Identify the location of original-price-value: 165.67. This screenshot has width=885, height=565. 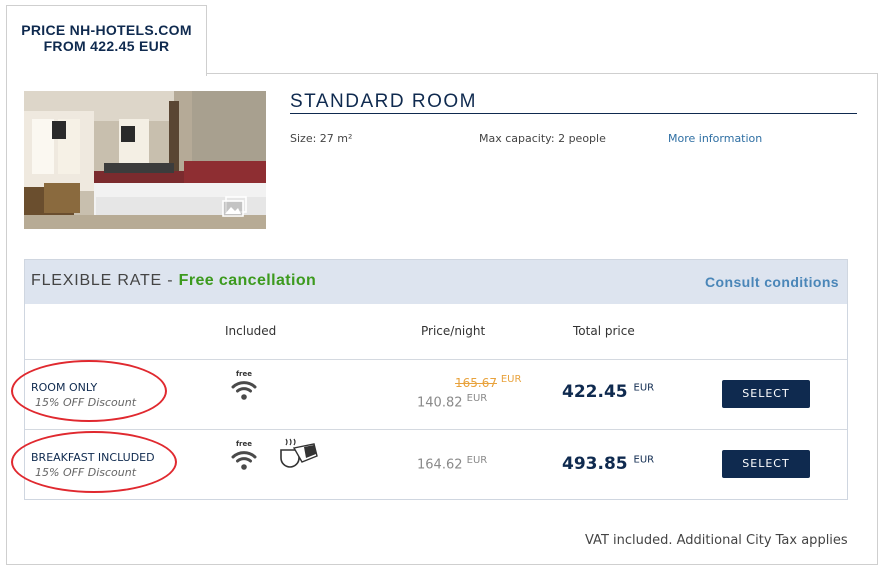
(476, 383).